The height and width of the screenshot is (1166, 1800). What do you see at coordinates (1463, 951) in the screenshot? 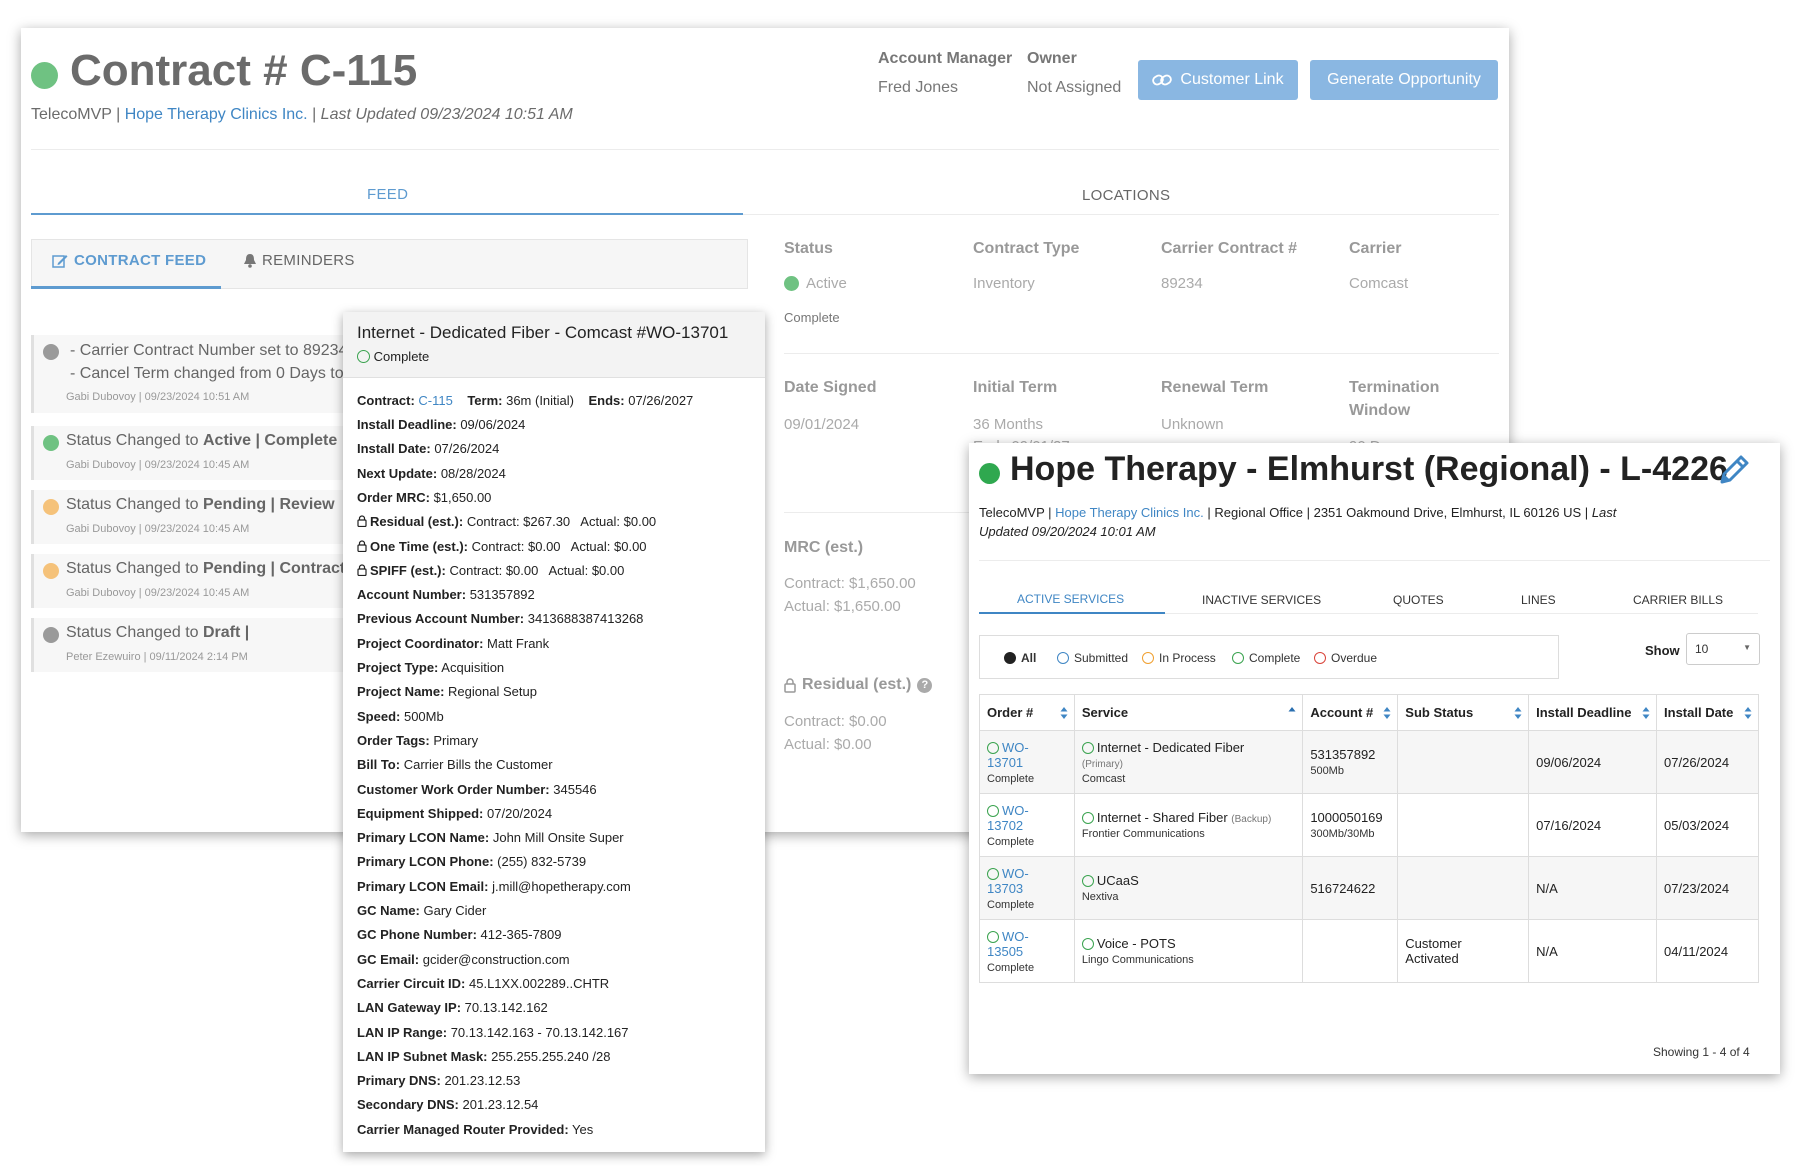
I see `sub-status-cell: Customer Activated` at bounding box center [1463, 951].